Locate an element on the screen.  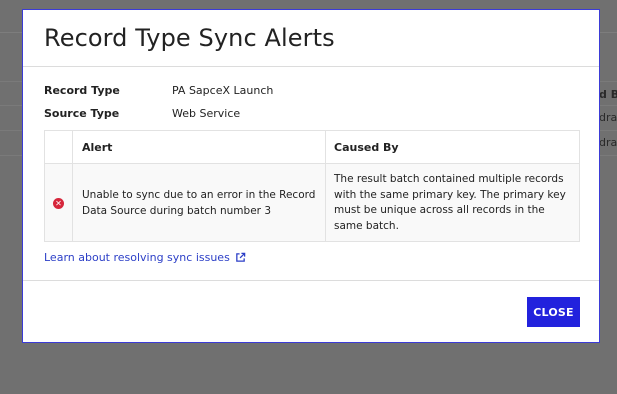
footer-divider is located at coordinates (311, 280).